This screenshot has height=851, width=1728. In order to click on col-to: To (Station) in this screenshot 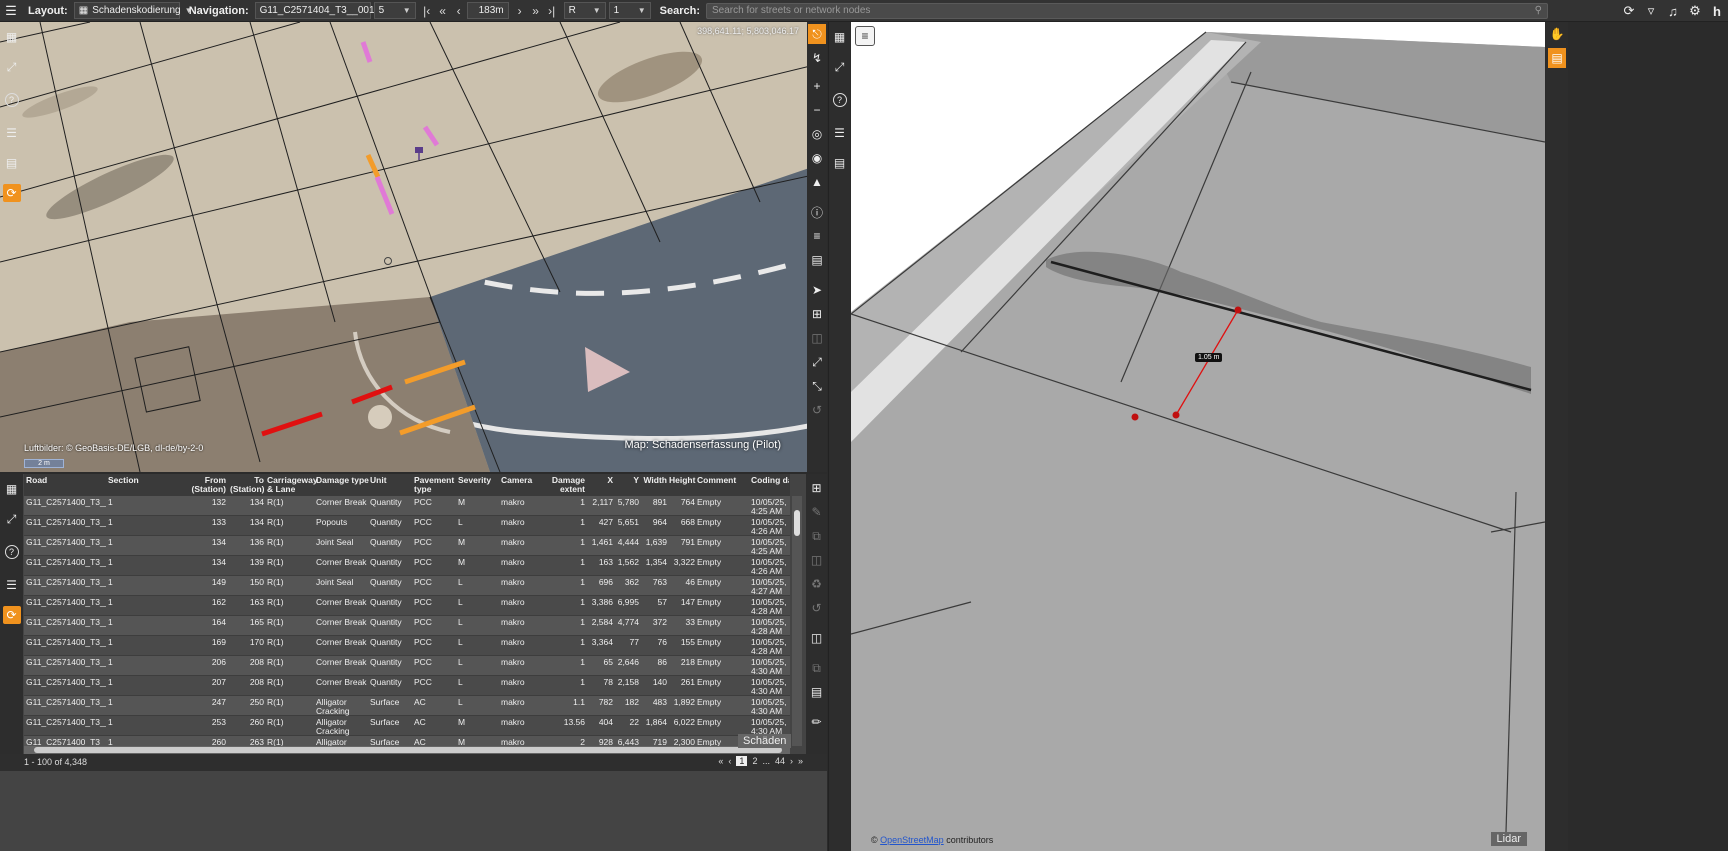, I will do `click(247, 485)`.